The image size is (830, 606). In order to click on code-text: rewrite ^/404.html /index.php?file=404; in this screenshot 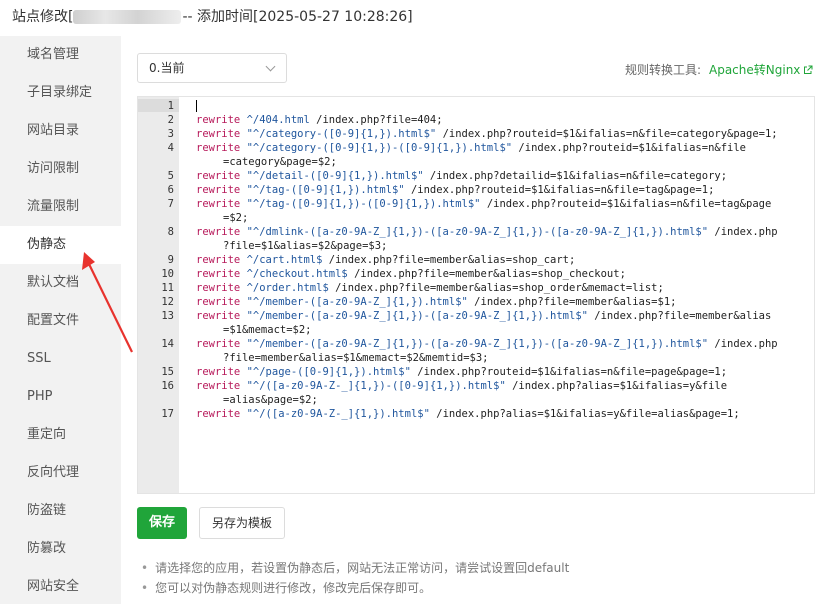, I will do `click(308, 120)`.